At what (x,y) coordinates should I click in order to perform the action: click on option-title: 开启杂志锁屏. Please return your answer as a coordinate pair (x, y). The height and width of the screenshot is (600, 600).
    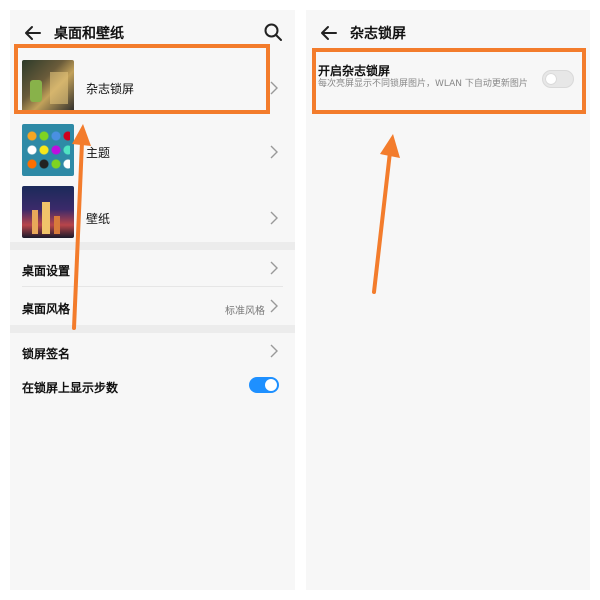
    Looking at the image, I should click on (354, 71).